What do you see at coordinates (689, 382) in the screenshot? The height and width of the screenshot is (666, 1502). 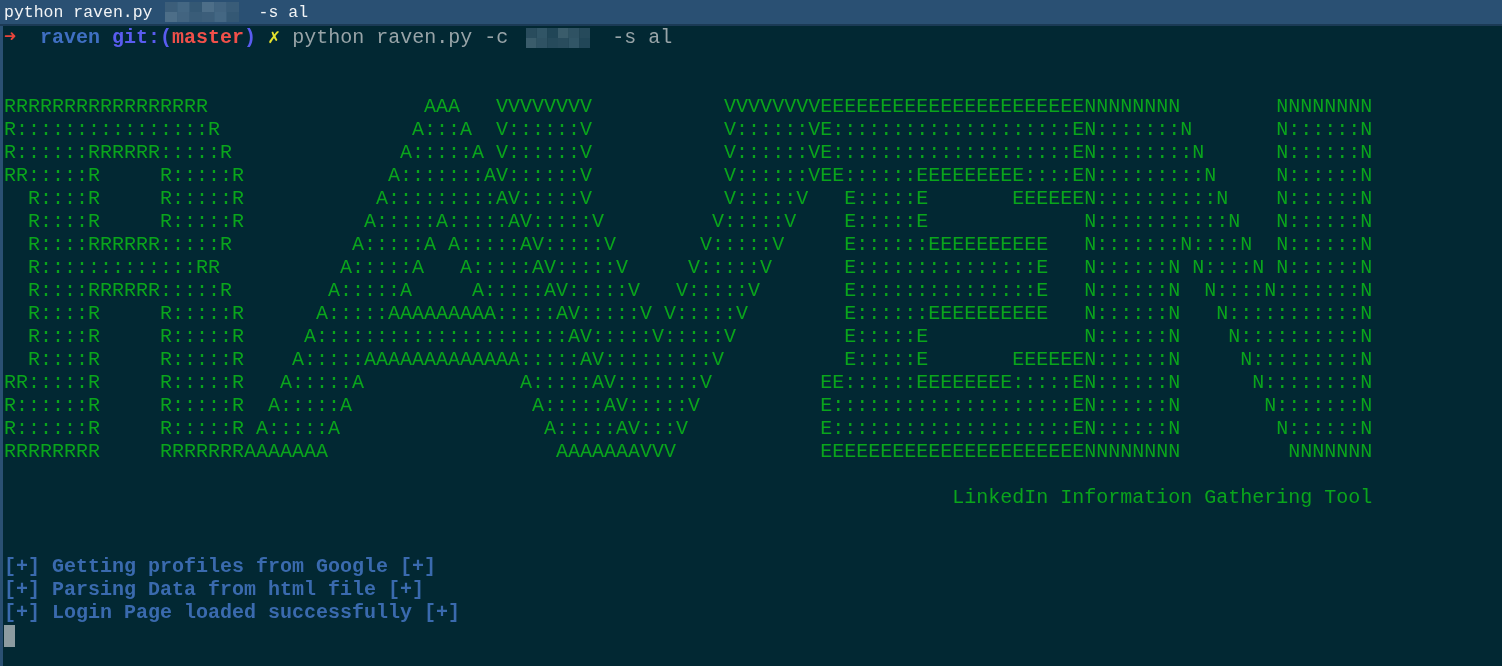 I see `ascii-art-line: RR:::::R R:::::R A:::::A A:::::AV:::::::V EE::::::EEEEEEEE:::::EN::::::N N::::::::N` at bounding box center [689, 382].